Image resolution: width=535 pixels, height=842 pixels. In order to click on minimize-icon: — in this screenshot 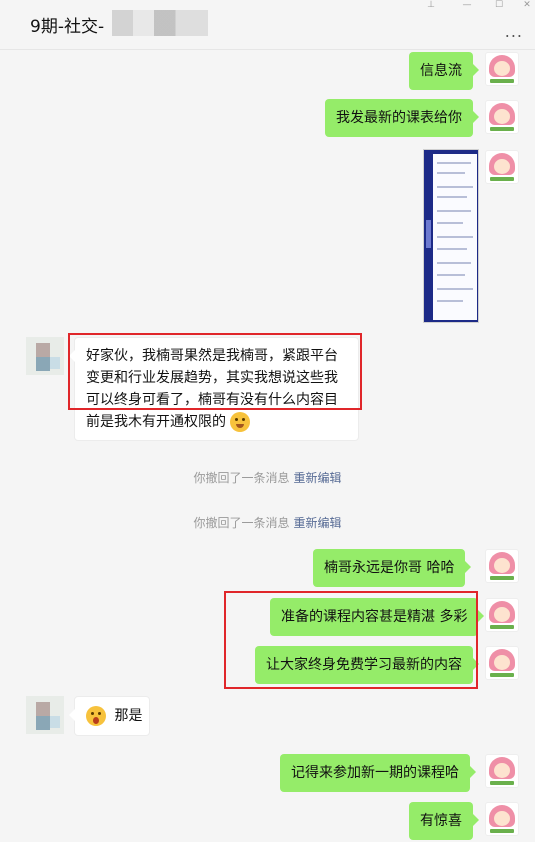, I will do `click(467, 5)`.